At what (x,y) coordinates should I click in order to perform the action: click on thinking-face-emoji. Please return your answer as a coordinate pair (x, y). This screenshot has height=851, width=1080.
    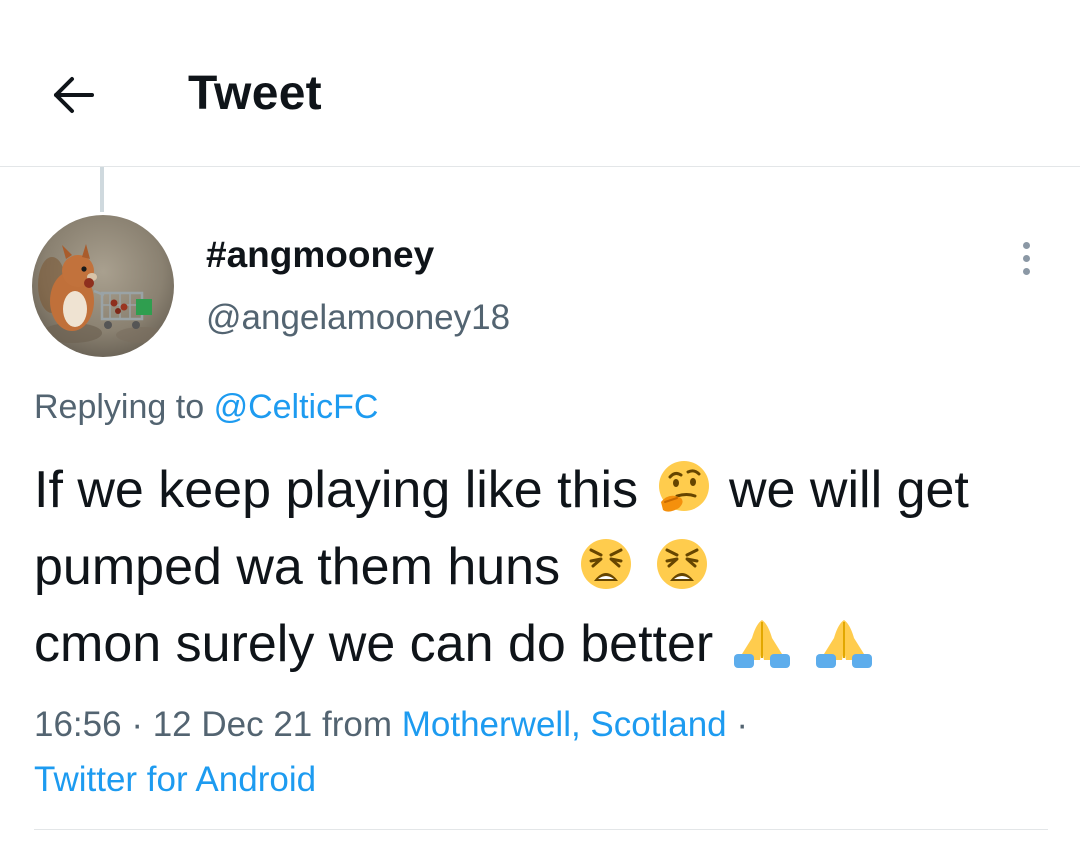
    Looking at the image, I should click on (684, 487).